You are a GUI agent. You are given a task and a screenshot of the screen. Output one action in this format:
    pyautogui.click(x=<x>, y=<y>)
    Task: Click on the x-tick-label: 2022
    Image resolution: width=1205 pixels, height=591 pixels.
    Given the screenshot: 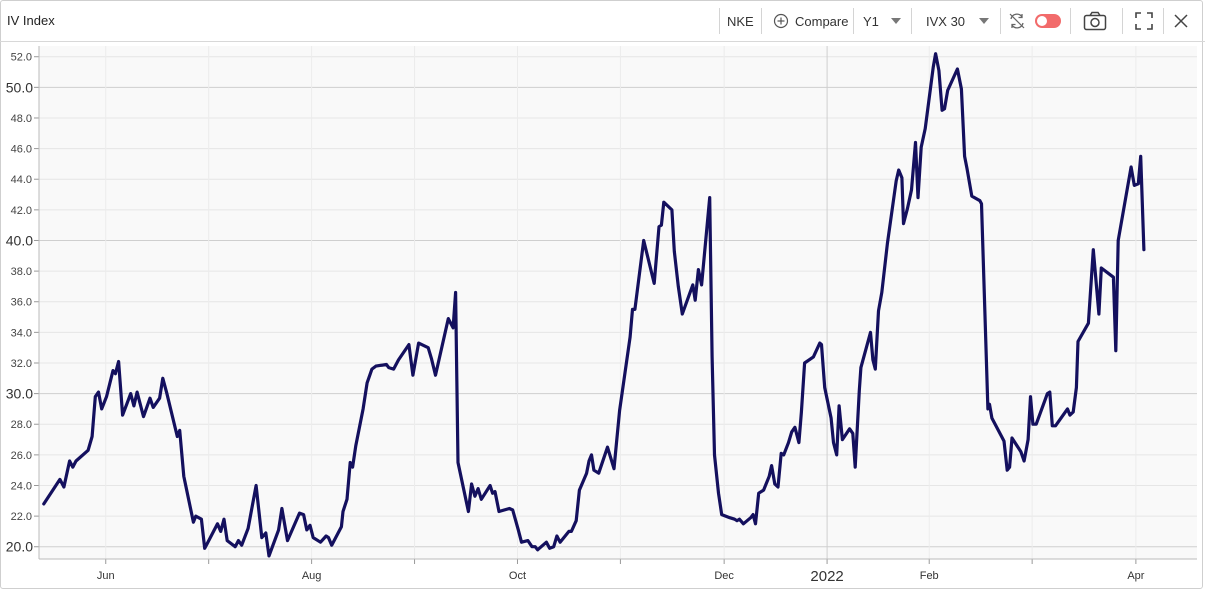 What is the action you would take?
    pyautogui.click(x=826, y=576)
    